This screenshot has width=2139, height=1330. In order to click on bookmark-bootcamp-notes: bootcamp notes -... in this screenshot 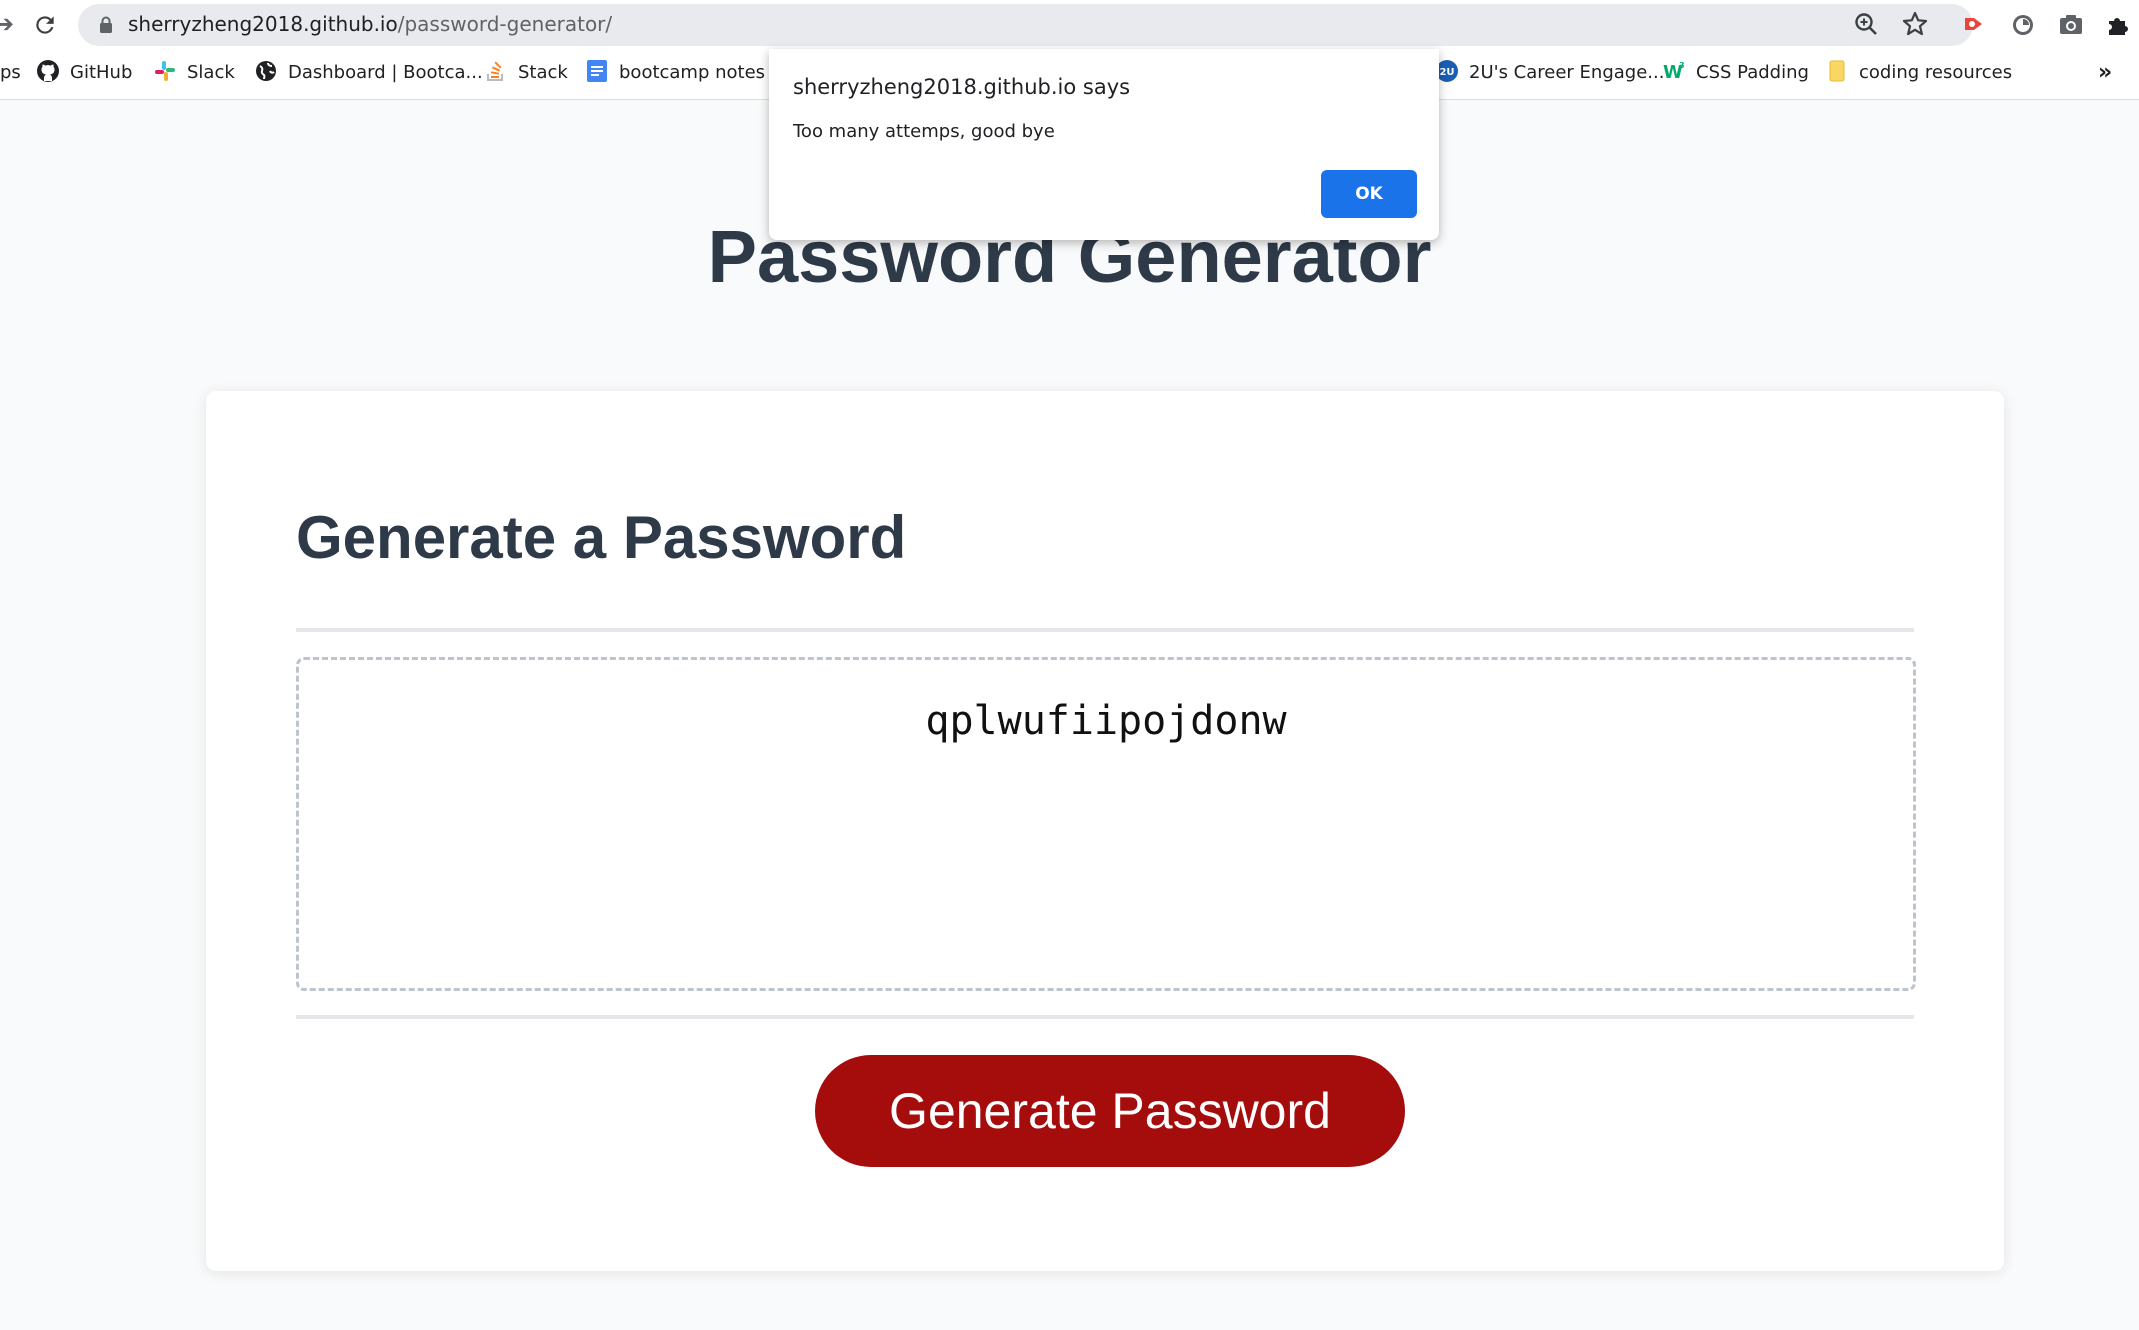, I will do `click(689, 74)`.